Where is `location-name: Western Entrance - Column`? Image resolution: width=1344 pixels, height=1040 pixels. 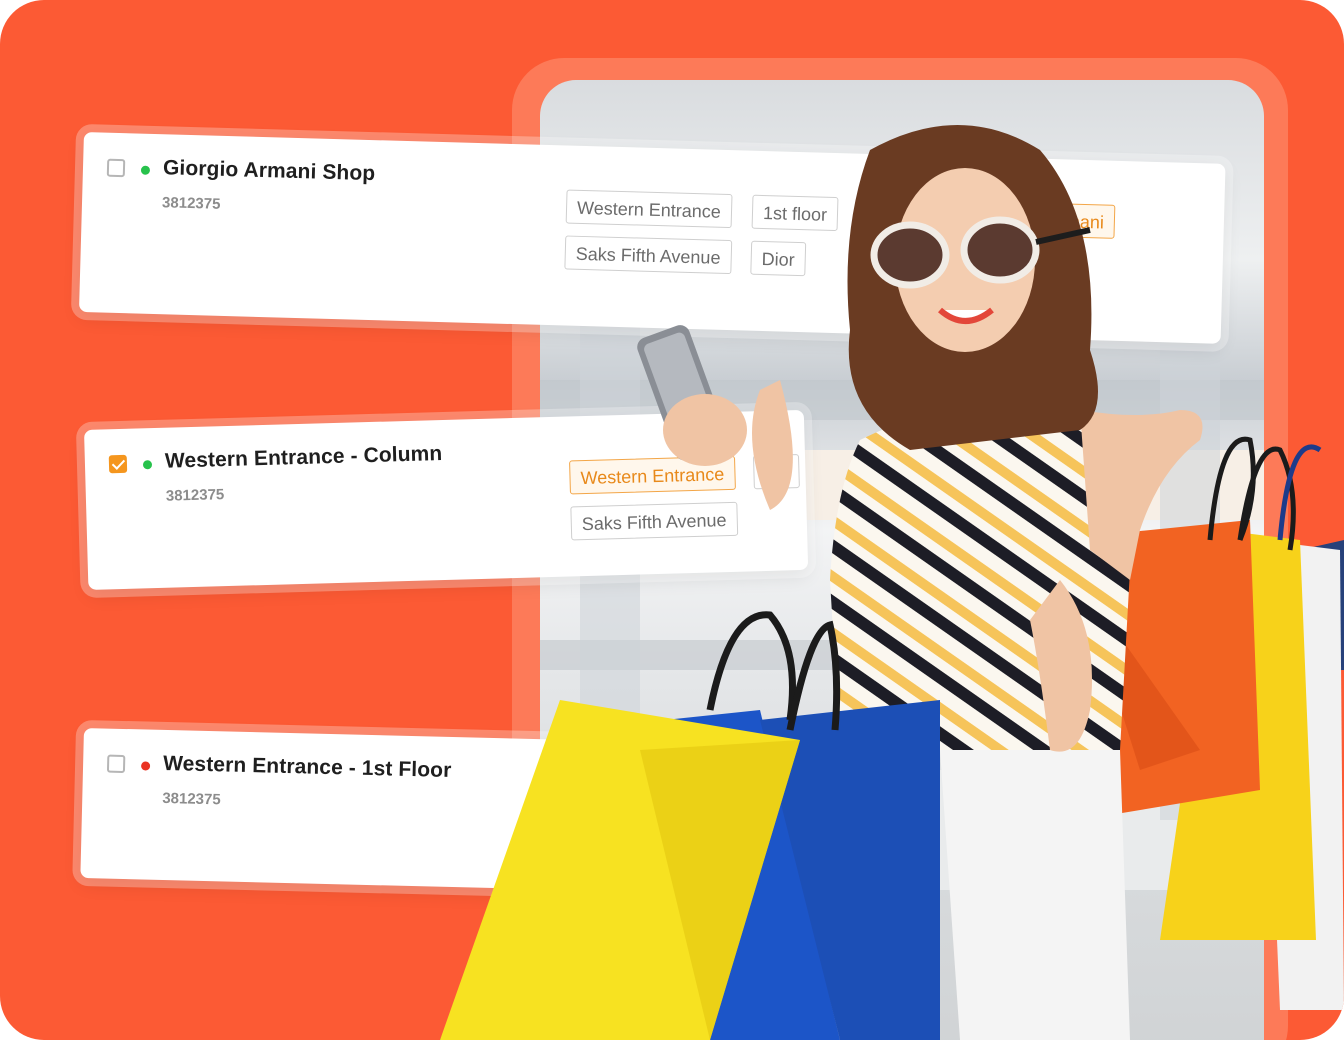
location-name: Western Entrance - Column is located at coordinates (303, 457).